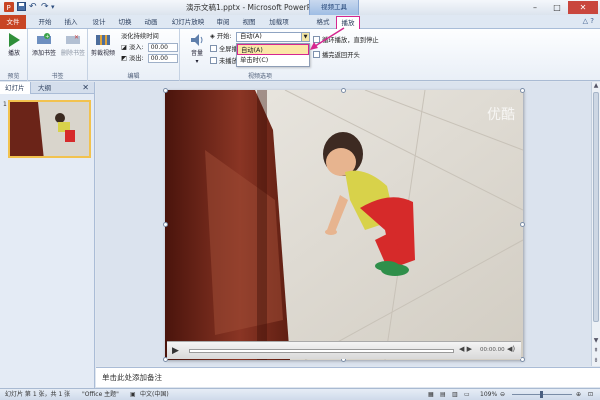 The width and height of the screenshot is (600, 400). Describe the element at coordinates (151, 22) in the screenshot. I see `tab-animations: 动画` at that location.